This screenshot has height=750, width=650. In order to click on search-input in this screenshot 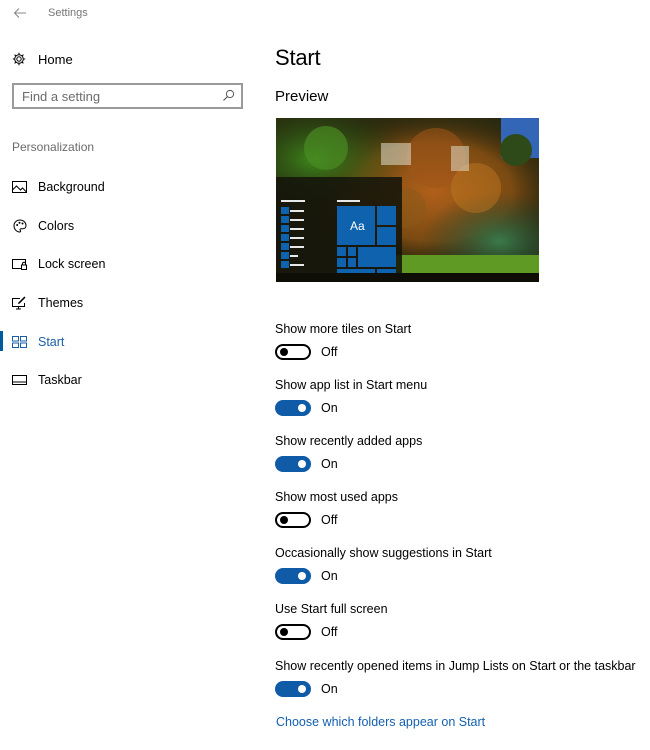, I will do `click(114, 96)`.